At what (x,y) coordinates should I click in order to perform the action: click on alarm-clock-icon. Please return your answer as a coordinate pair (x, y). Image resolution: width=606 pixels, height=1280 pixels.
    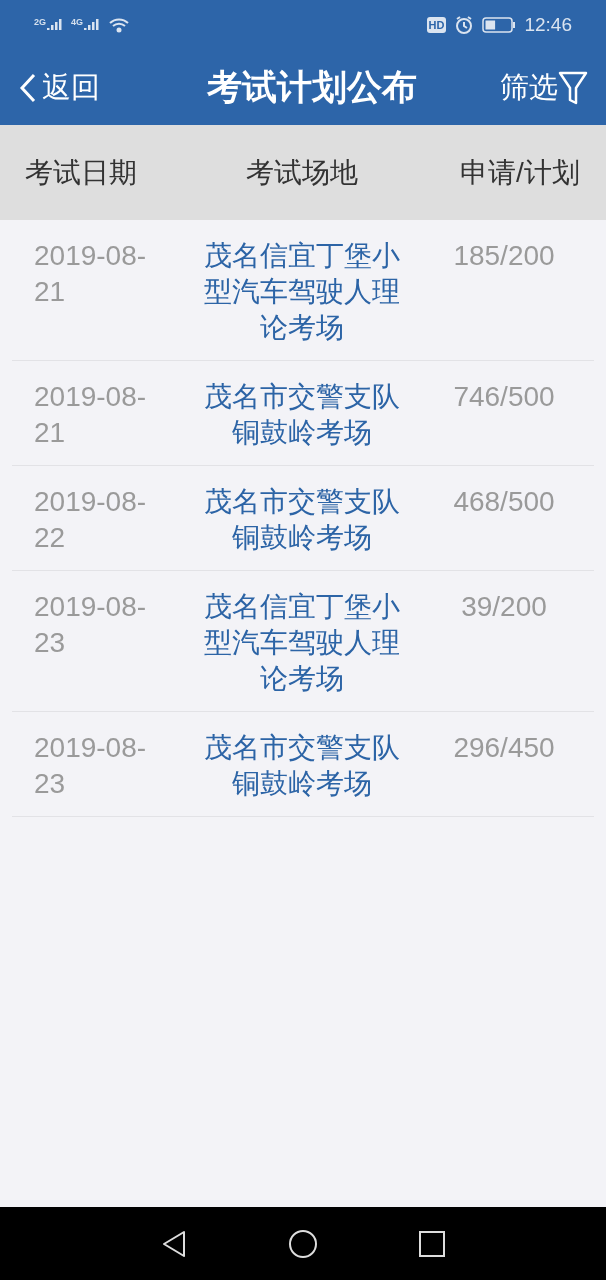
    Looking at the image, I should click on (464, 25).